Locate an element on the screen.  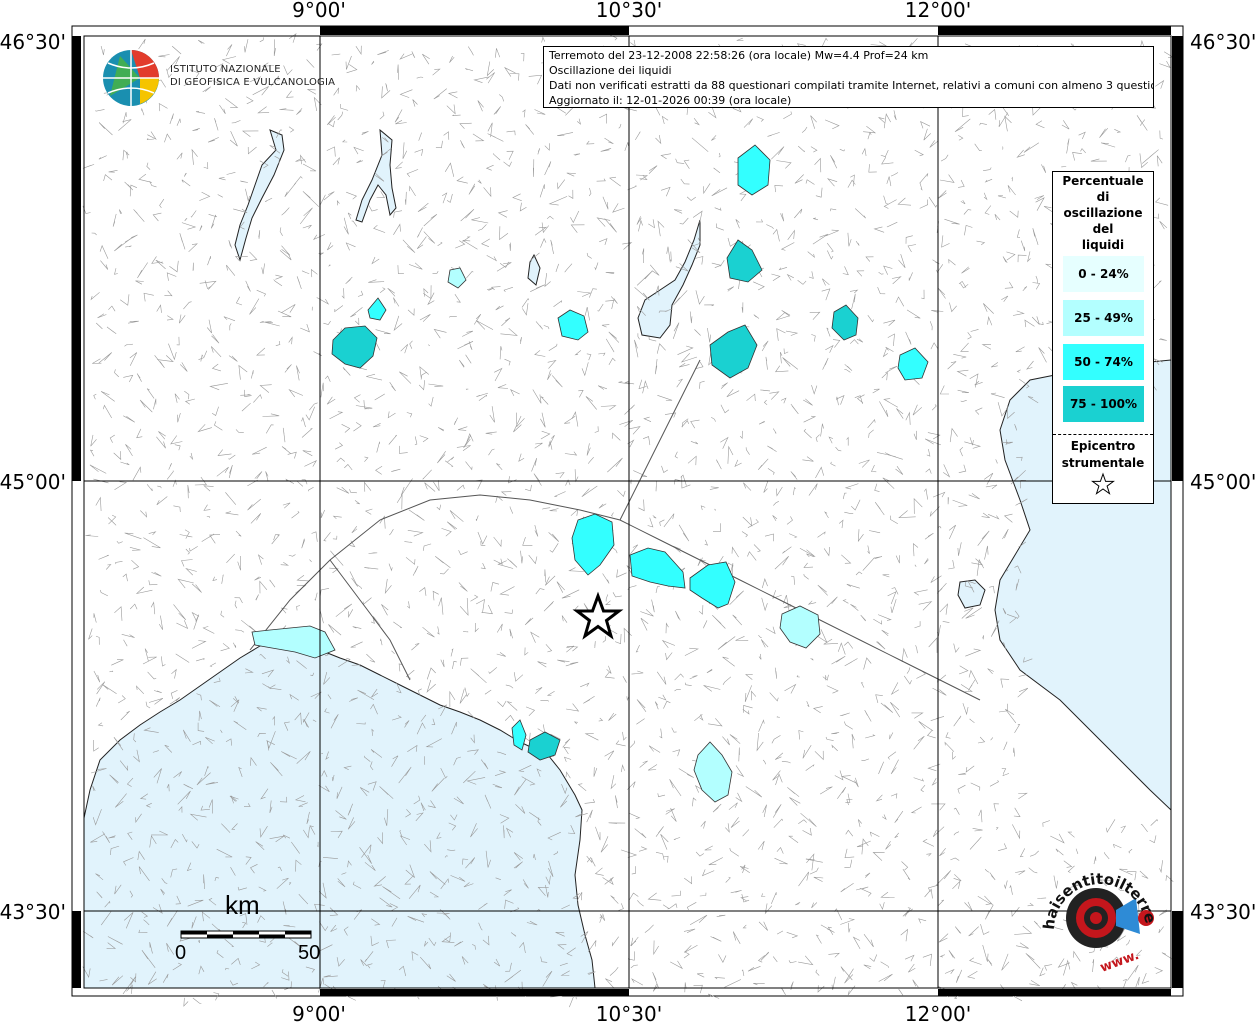
haisentito-www: www. is located at coordinates (1119, 962).